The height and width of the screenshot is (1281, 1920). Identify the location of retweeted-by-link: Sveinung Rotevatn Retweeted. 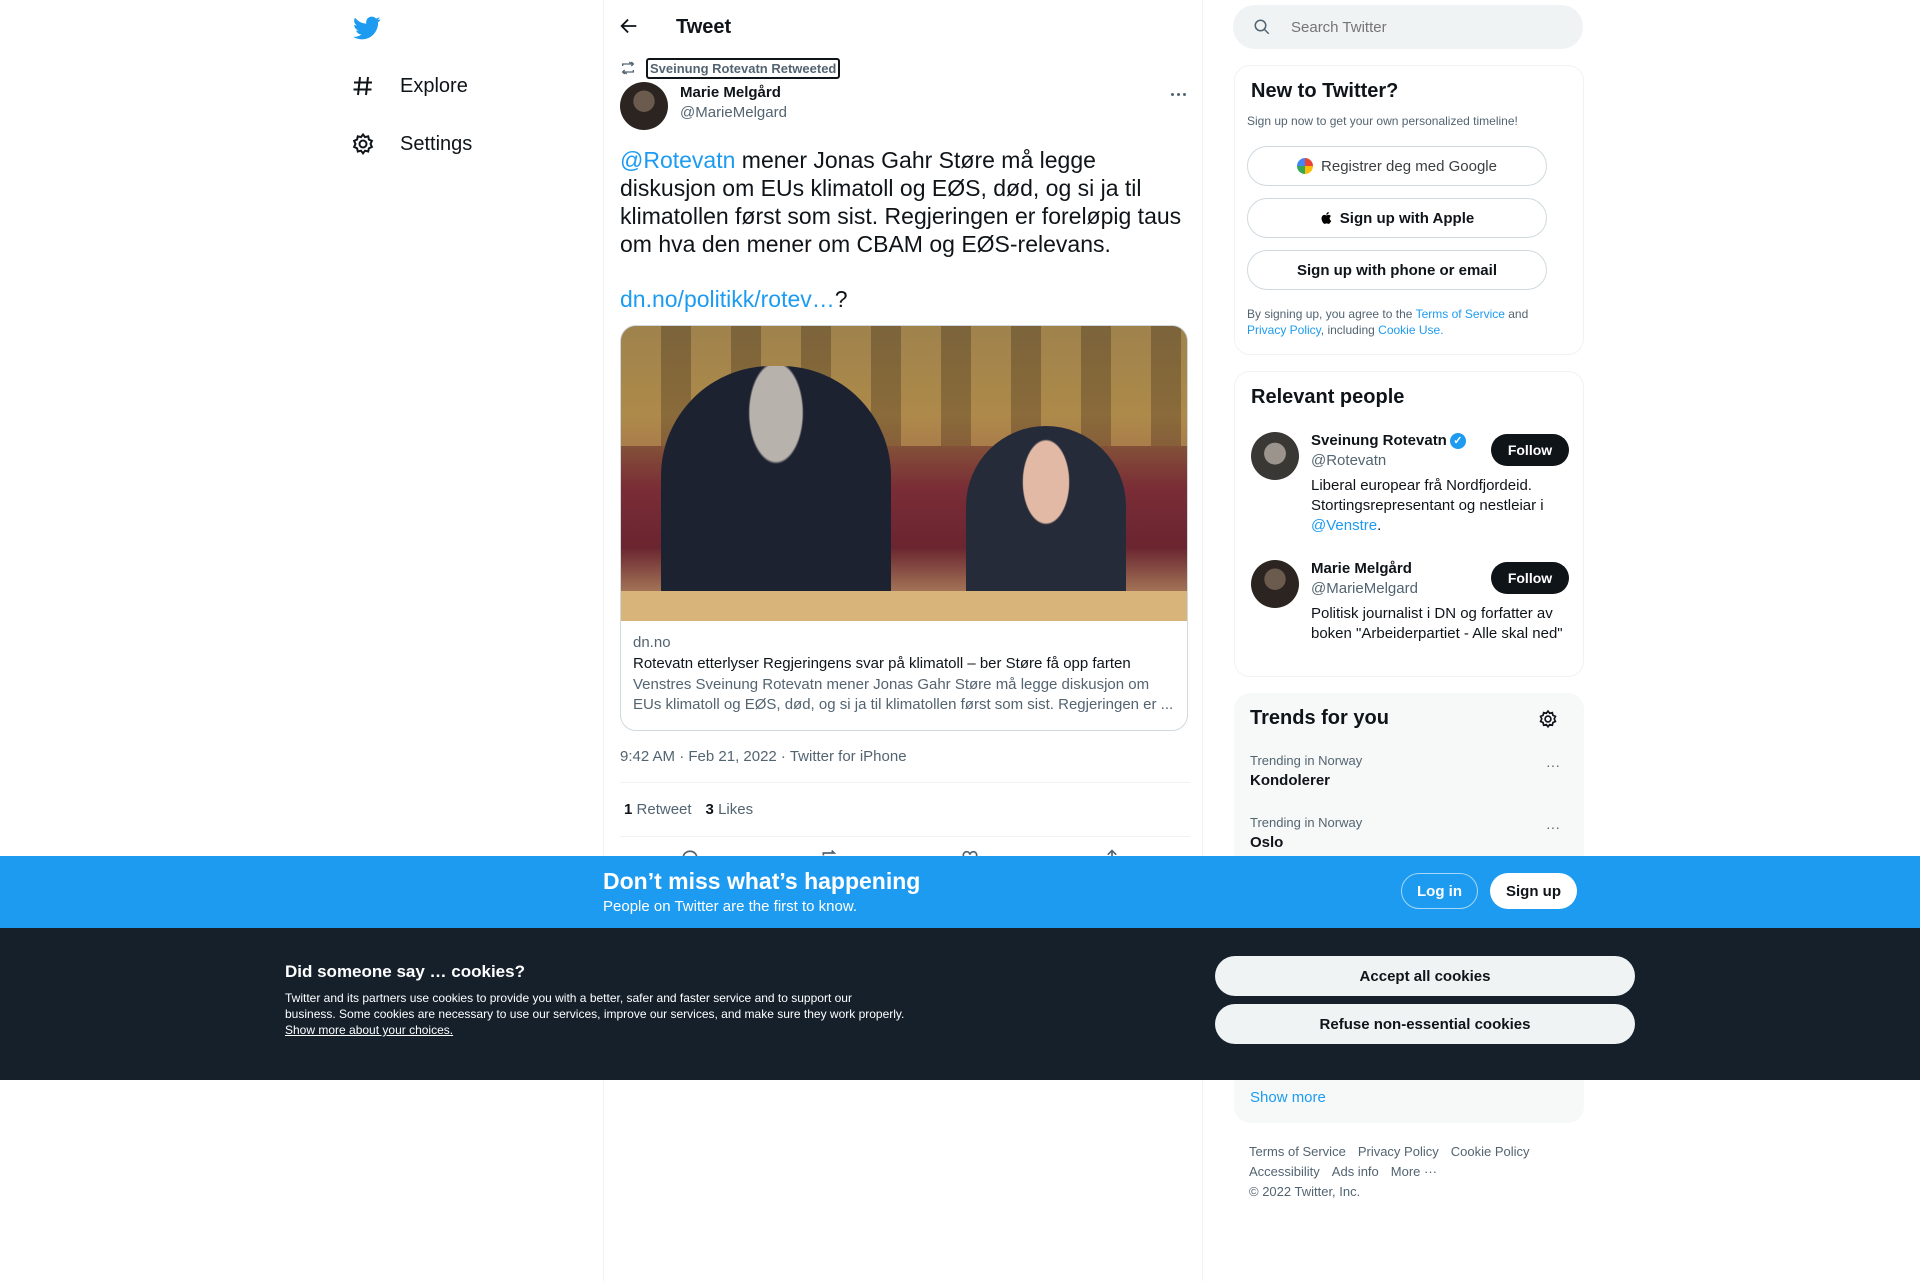
(743, 68).